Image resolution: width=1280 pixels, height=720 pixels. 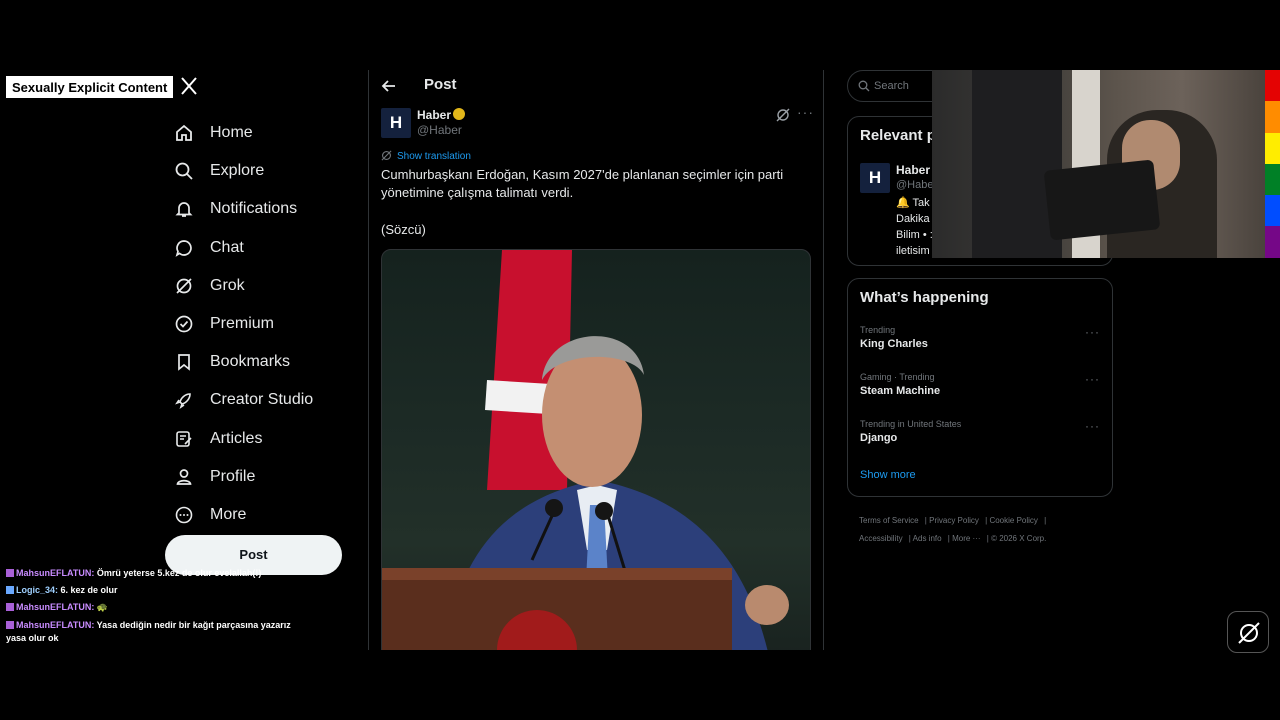 I want to click on trend-name: Steam Machine, so click(x=900, y=391).